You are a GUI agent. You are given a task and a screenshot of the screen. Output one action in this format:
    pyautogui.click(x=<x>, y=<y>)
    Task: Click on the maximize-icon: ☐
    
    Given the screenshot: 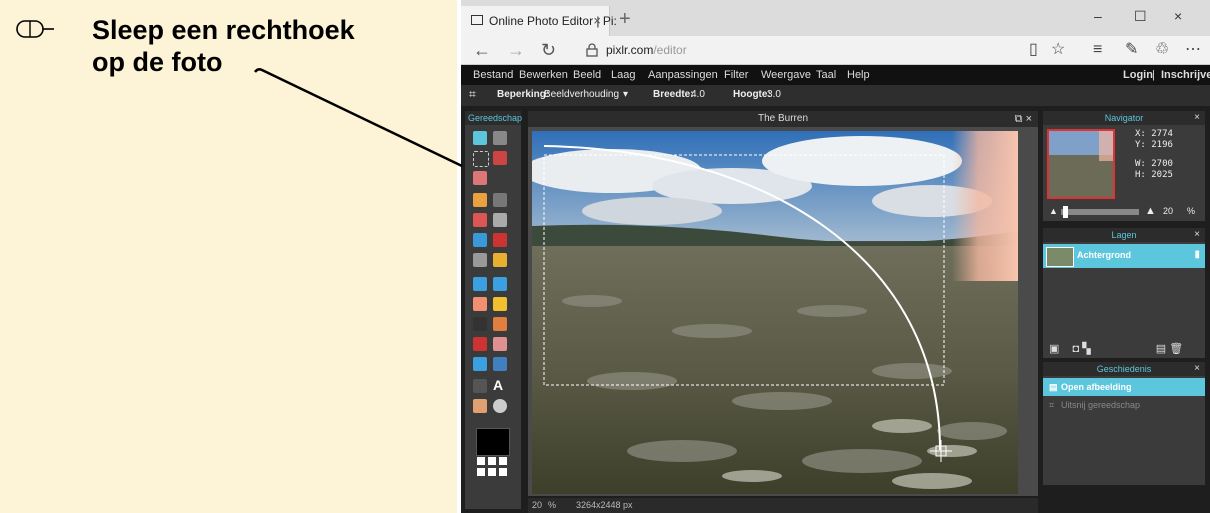 What is the action you would take?
    pyautogui.click(x=1140, y=16)
    